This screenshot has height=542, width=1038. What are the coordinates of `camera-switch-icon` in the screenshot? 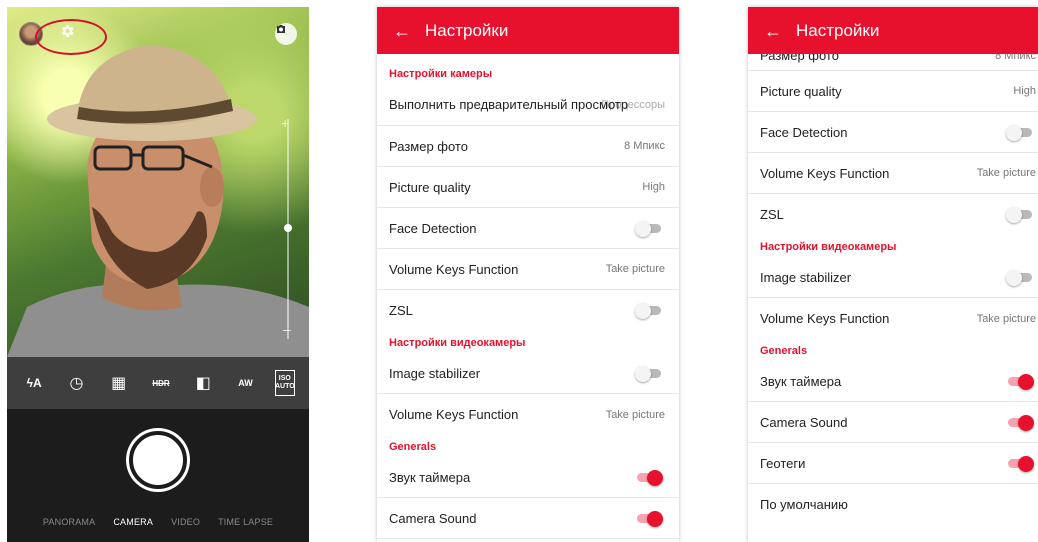 It's located at (281, 29).